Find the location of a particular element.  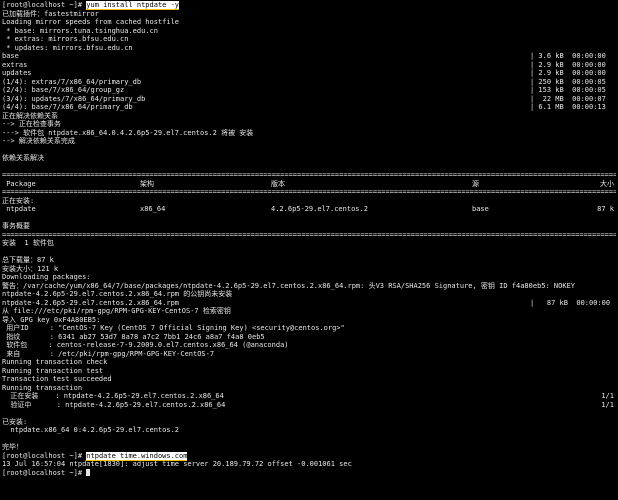

output-text: * base: mirrors.tuna.tsinghua.edu.cn is located at coordinates (80, 30).